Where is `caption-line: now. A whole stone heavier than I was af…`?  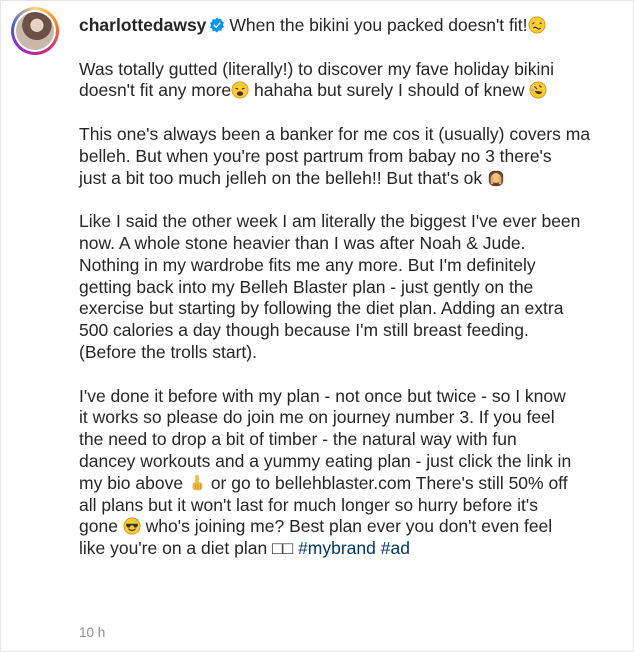 caption-line: now. A whole stone heavier than I was af… is located at coordinates (302, 242).